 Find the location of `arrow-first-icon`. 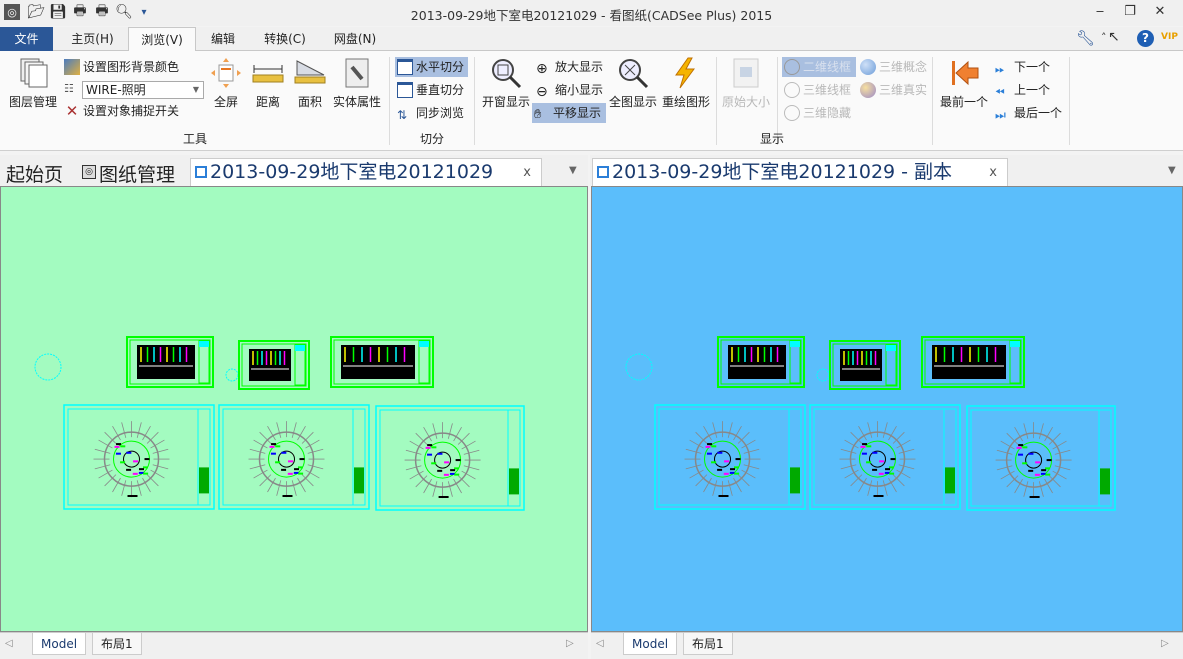

arrow-first-icon is located at coordinates (964, 73).